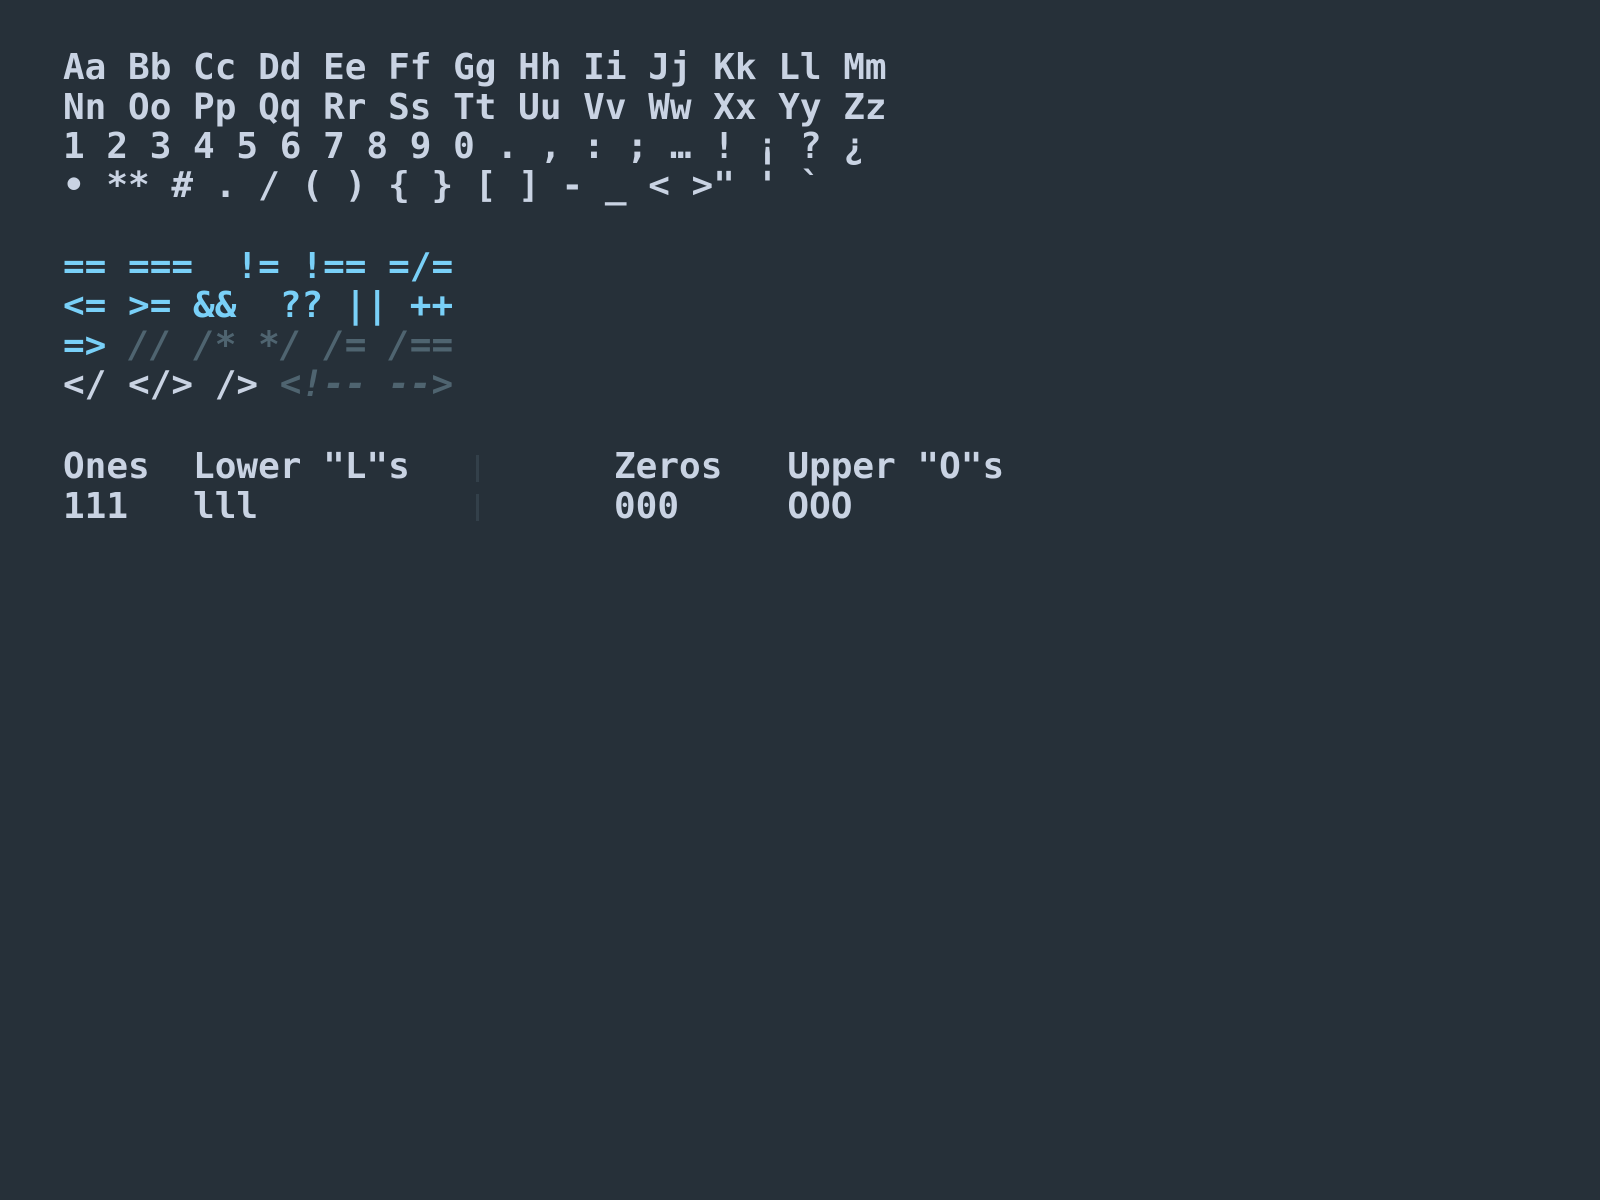  What do you see at coordinates (464, 146) in the screenshot?
I see `digits-punctuation-line: 1 2 3 4 5 6 7 8 9 0 . , : ; … ! ¡ ? ¿` at bounding box center [464, 146].